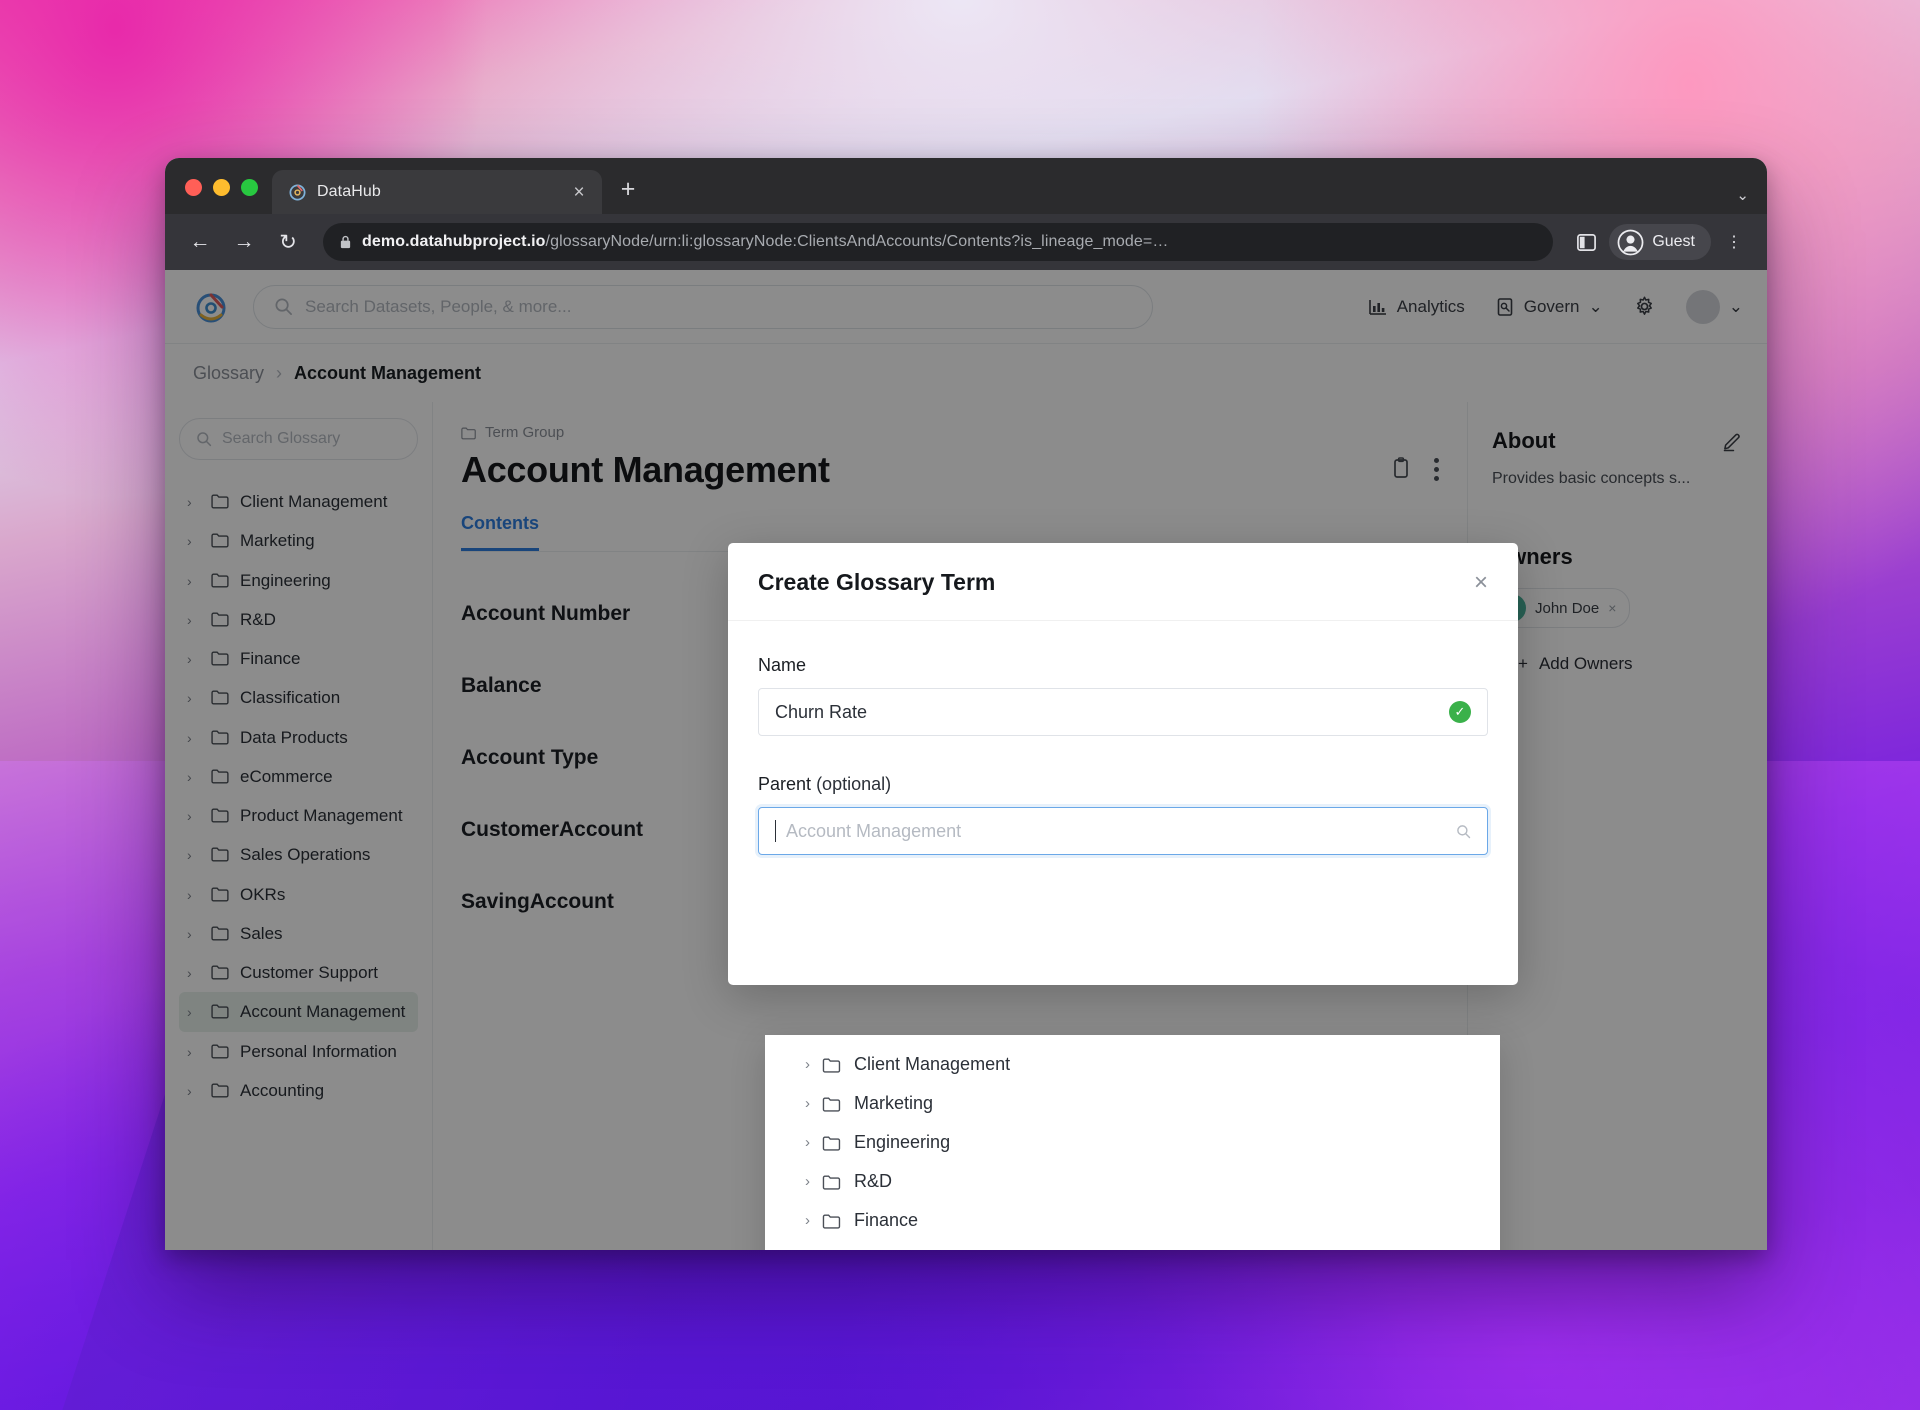  Describe the element at coordinates (1586, 242) in the screenshot. I see `split-panel-icon` at that location.